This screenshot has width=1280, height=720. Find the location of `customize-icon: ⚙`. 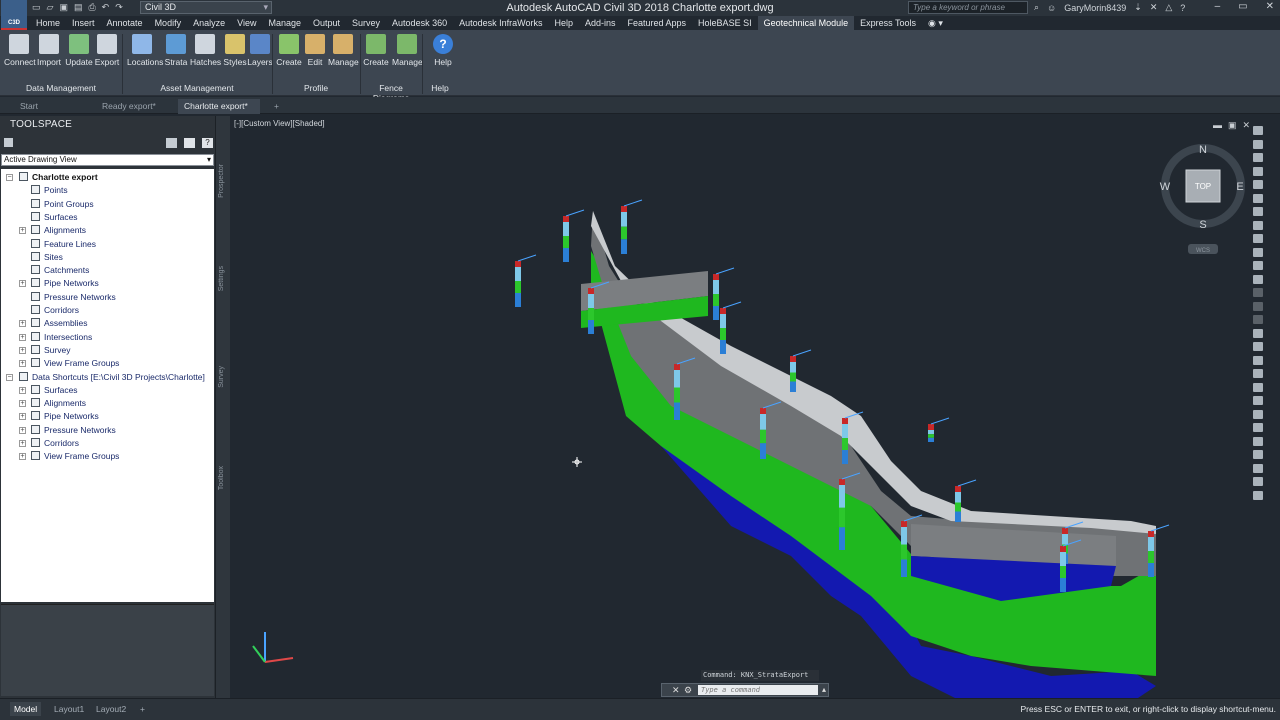

customize-icon: ⚙ is located at coordinates (688, 690).